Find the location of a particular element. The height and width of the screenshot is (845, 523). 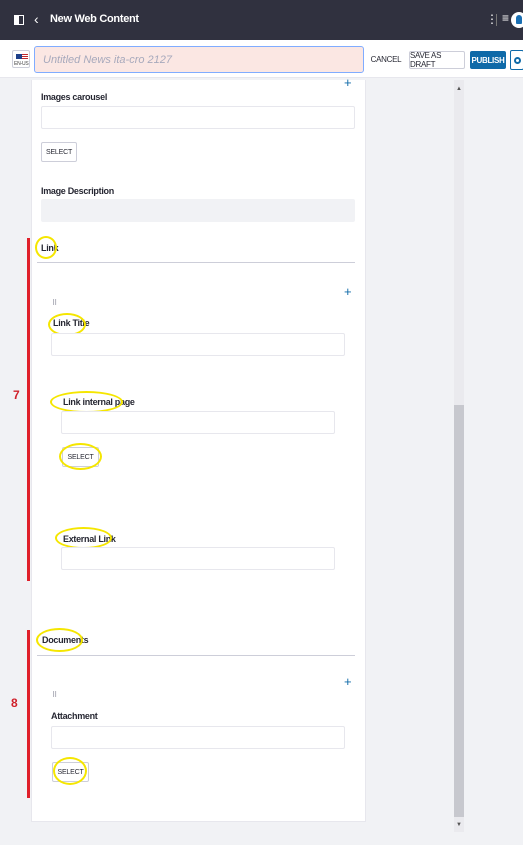

link-section-highlight is located at coordinates (46, 247).